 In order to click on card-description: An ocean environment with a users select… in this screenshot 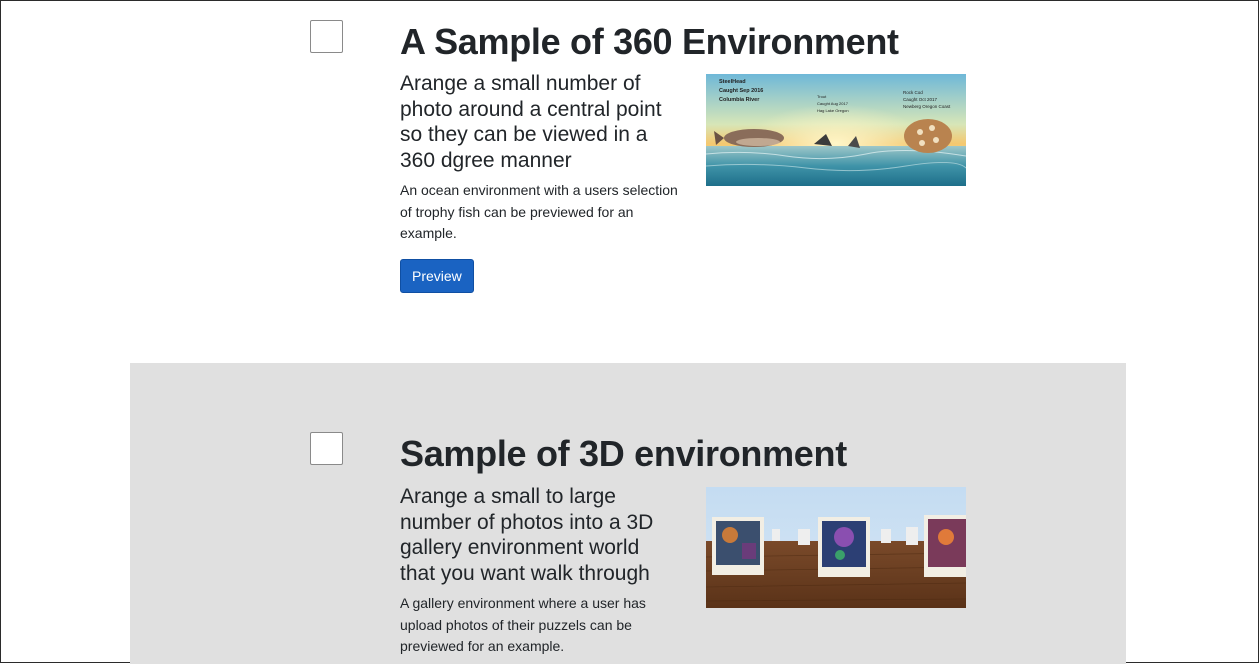, I will do `click(539, 211)`.